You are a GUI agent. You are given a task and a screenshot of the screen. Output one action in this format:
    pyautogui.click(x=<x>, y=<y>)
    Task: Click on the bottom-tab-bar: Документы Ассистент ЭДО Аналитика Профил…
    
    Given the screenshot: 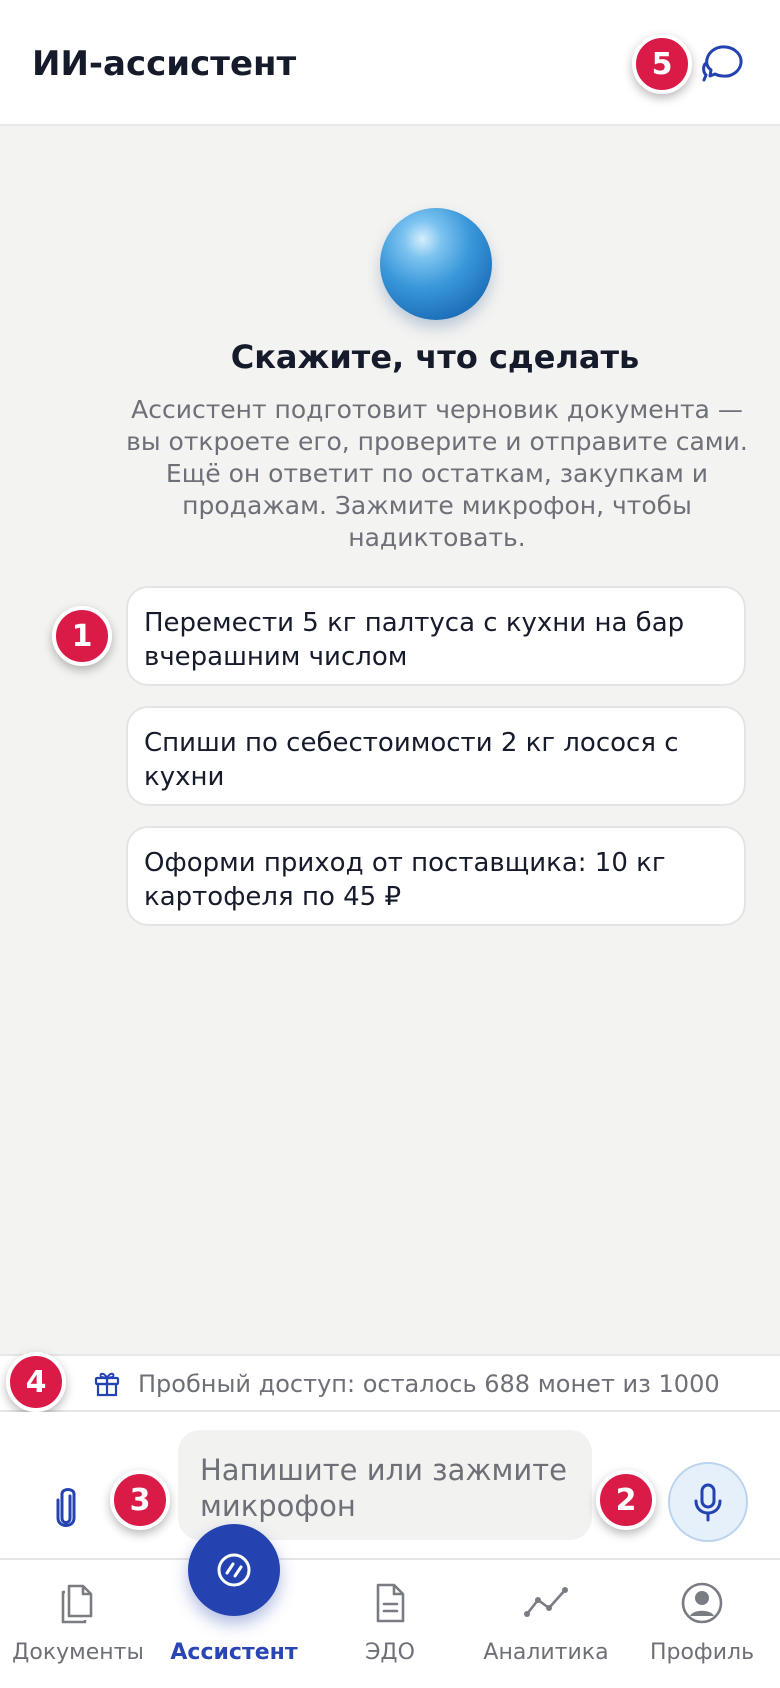 What is the action you would take?
    pyautogui.click(x=390, y=1623)
    